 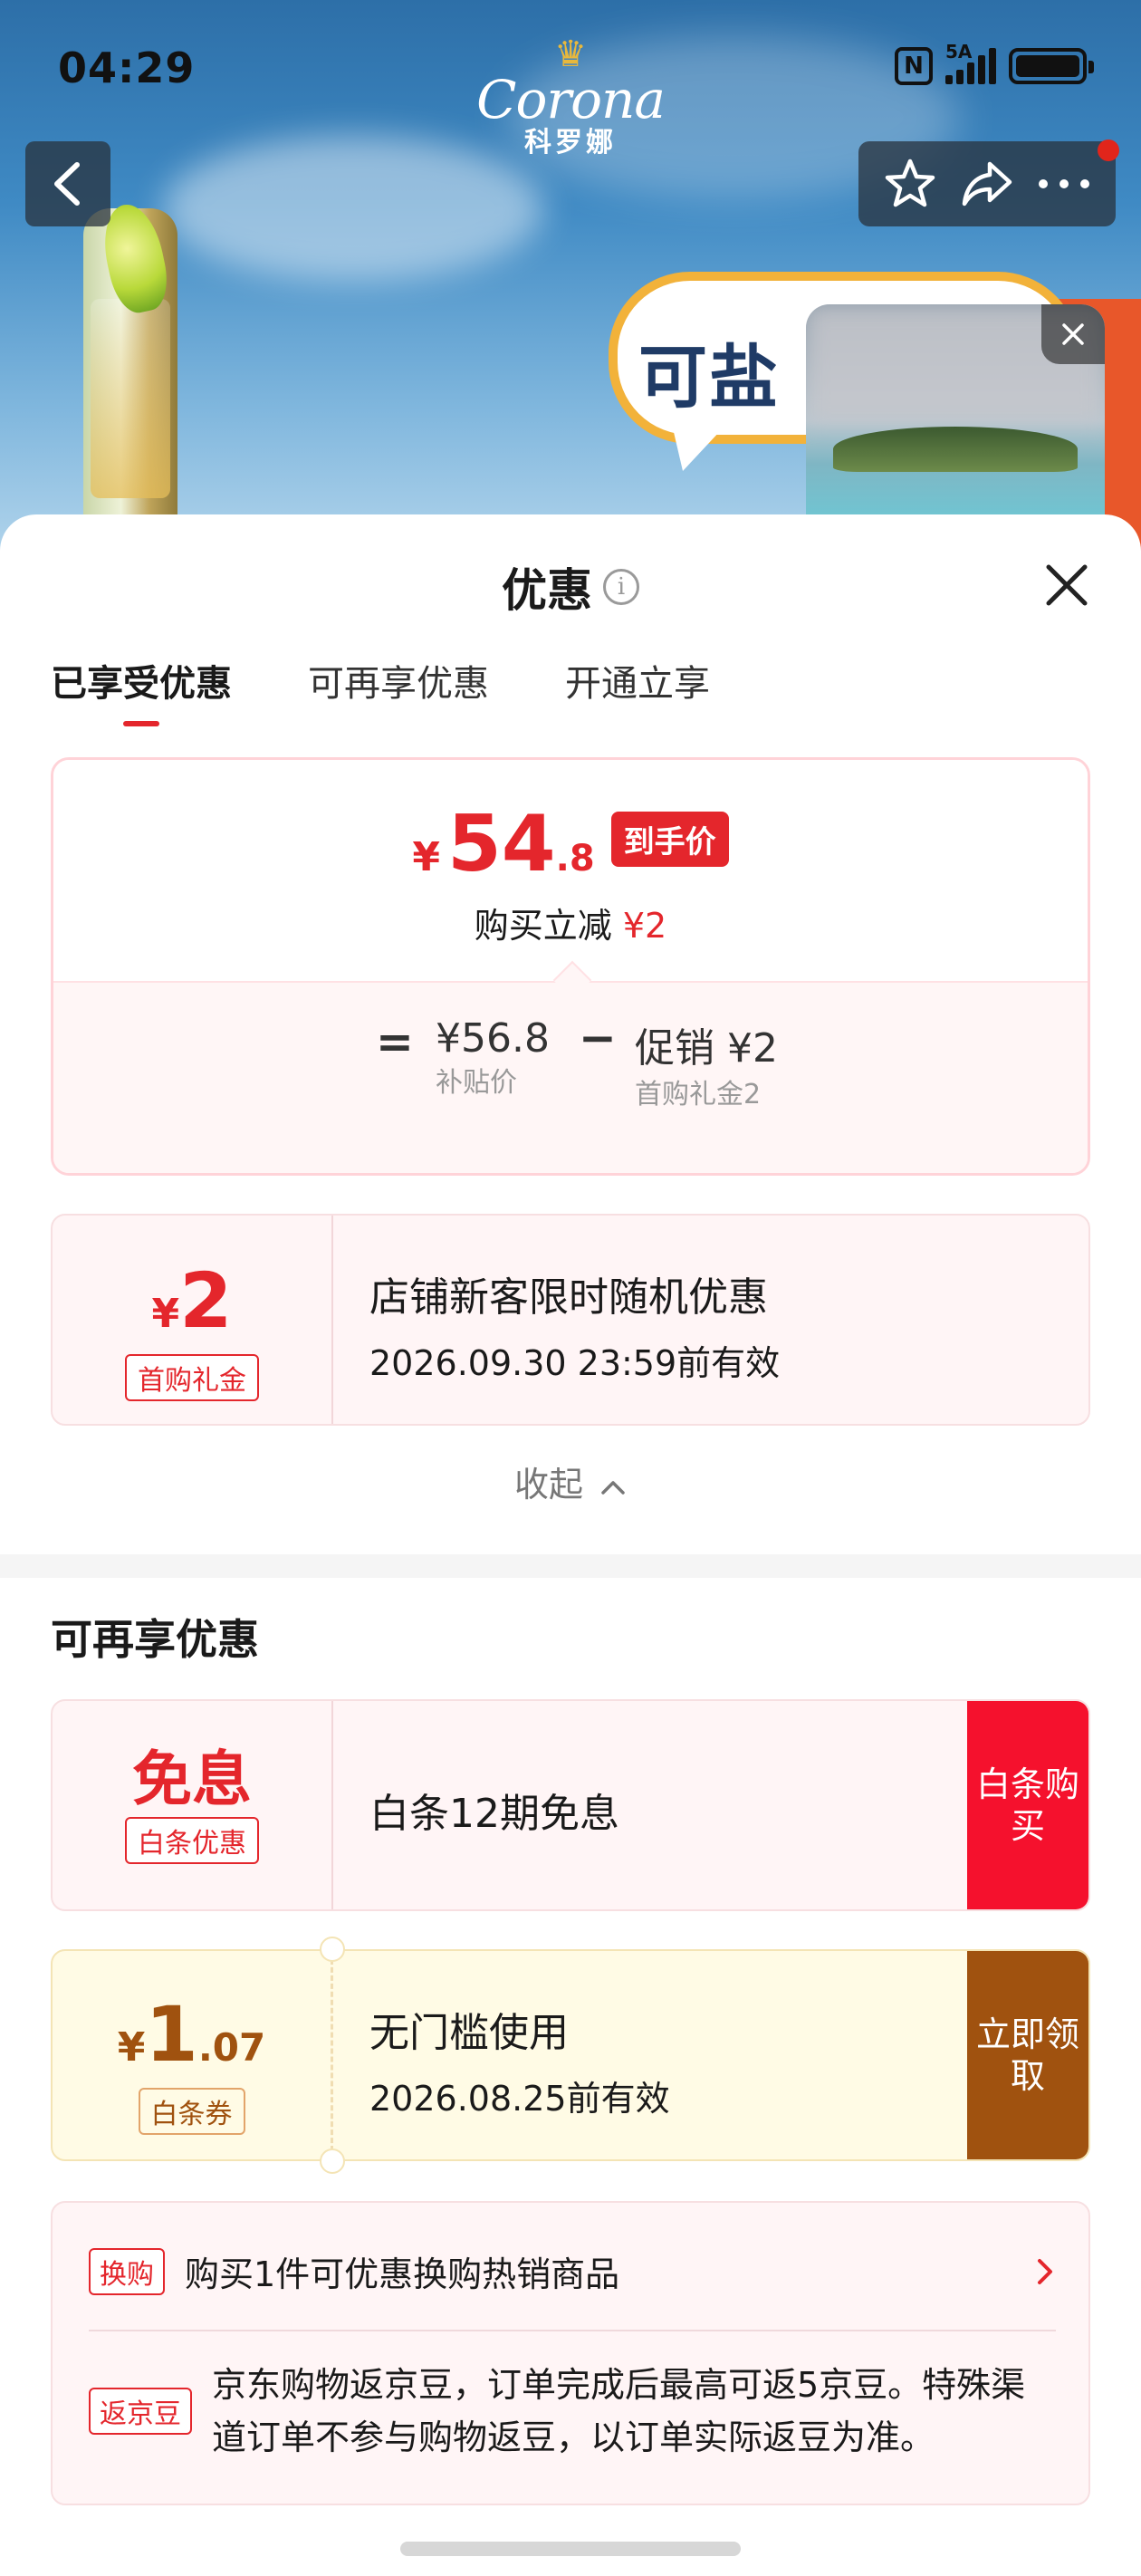 I want to click on baitiao-left: 免息 白条优惠, so click(x=193, y=1805).